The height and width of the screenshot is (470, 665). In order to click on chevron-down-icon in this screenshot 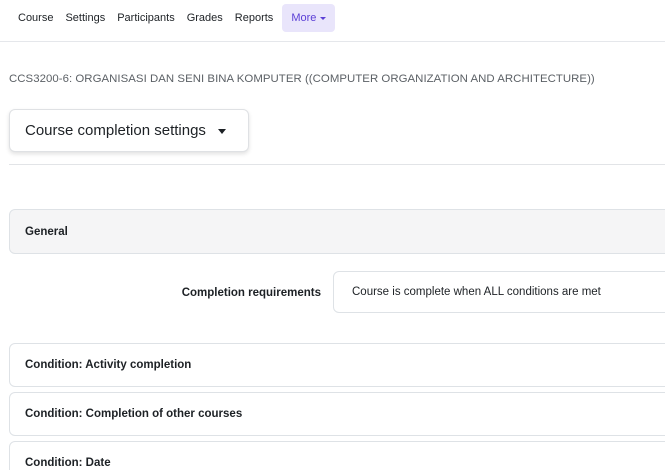, I will do `click(323, 18)`.